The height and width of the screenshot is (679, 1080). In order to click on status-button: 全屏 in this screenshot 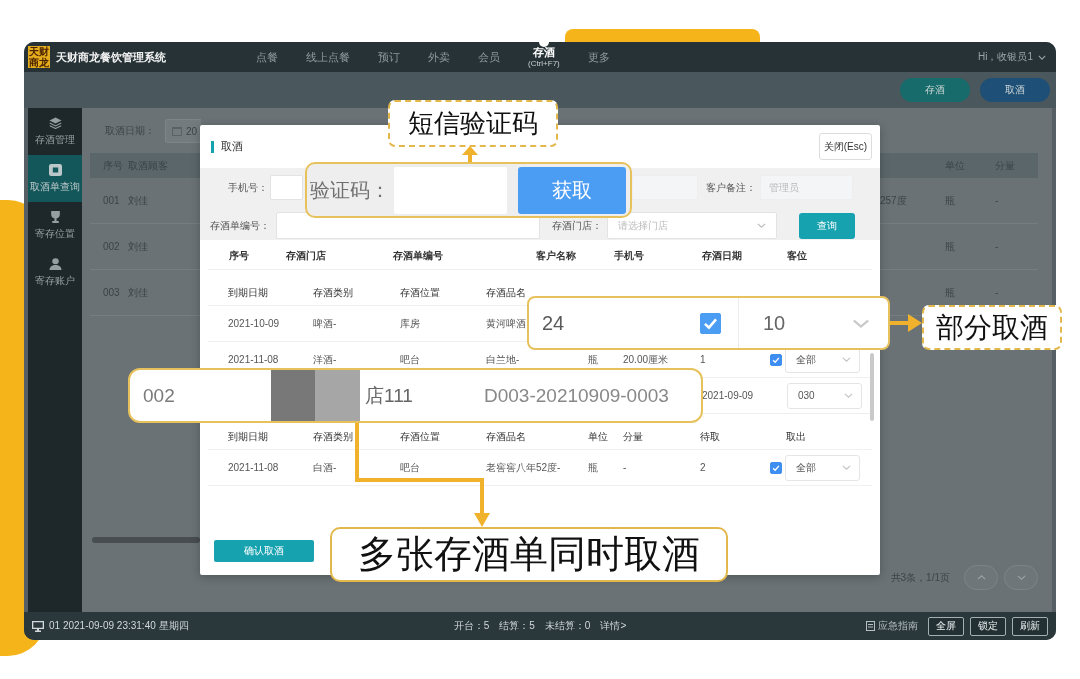, I will do `click(946, 626)`.